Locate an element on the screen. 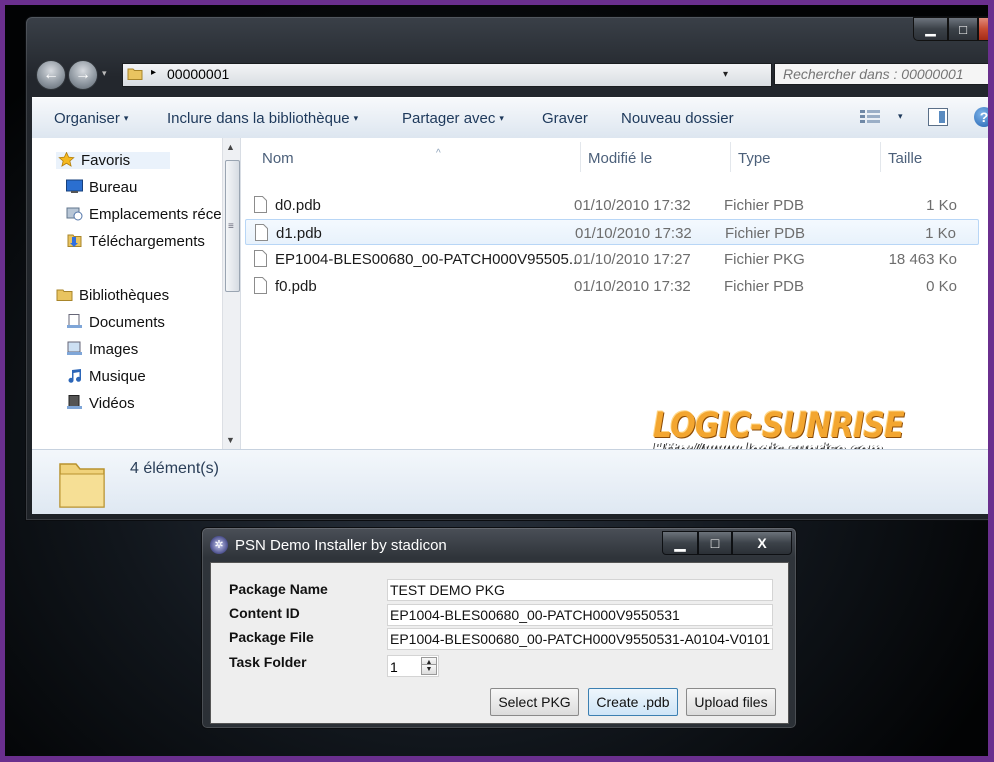 The height and width of the screenshot is (762, 994). nav-item-libraries: Bibliothèques is located at coordinates (112, 295).